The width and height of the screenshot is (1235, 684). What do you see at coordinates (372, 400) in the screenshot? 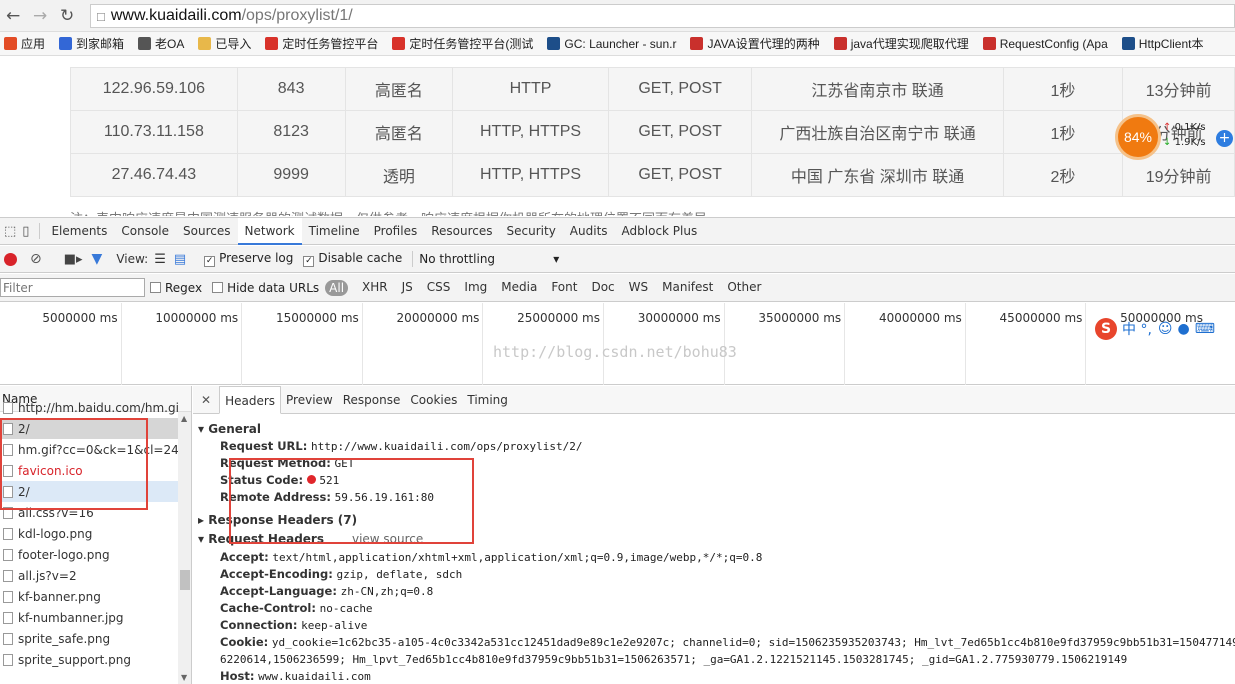
I see `detail-tab-response: Response` at bounding box center [372, 400].